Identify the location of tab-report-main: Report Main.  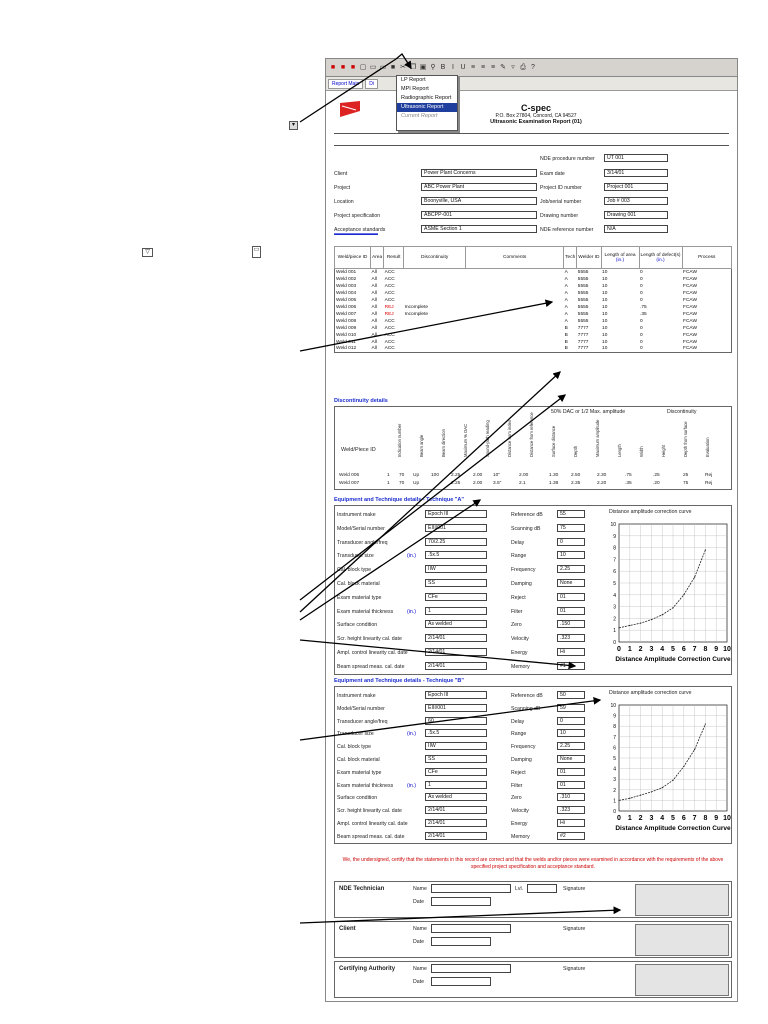
(346, 83).